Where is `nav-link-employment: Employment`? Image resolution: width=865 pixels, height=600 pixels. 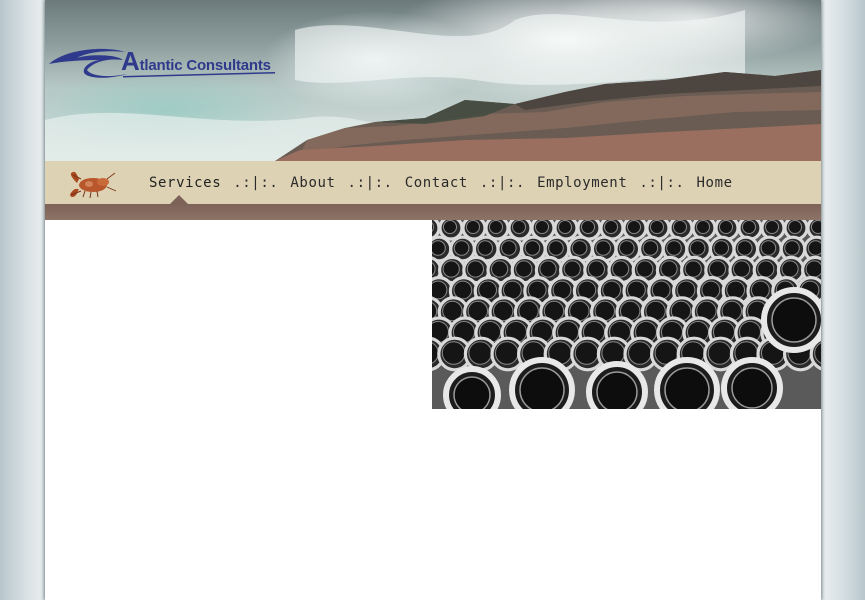 nav-link-employment: Employment is located at coordinates (582, 183).